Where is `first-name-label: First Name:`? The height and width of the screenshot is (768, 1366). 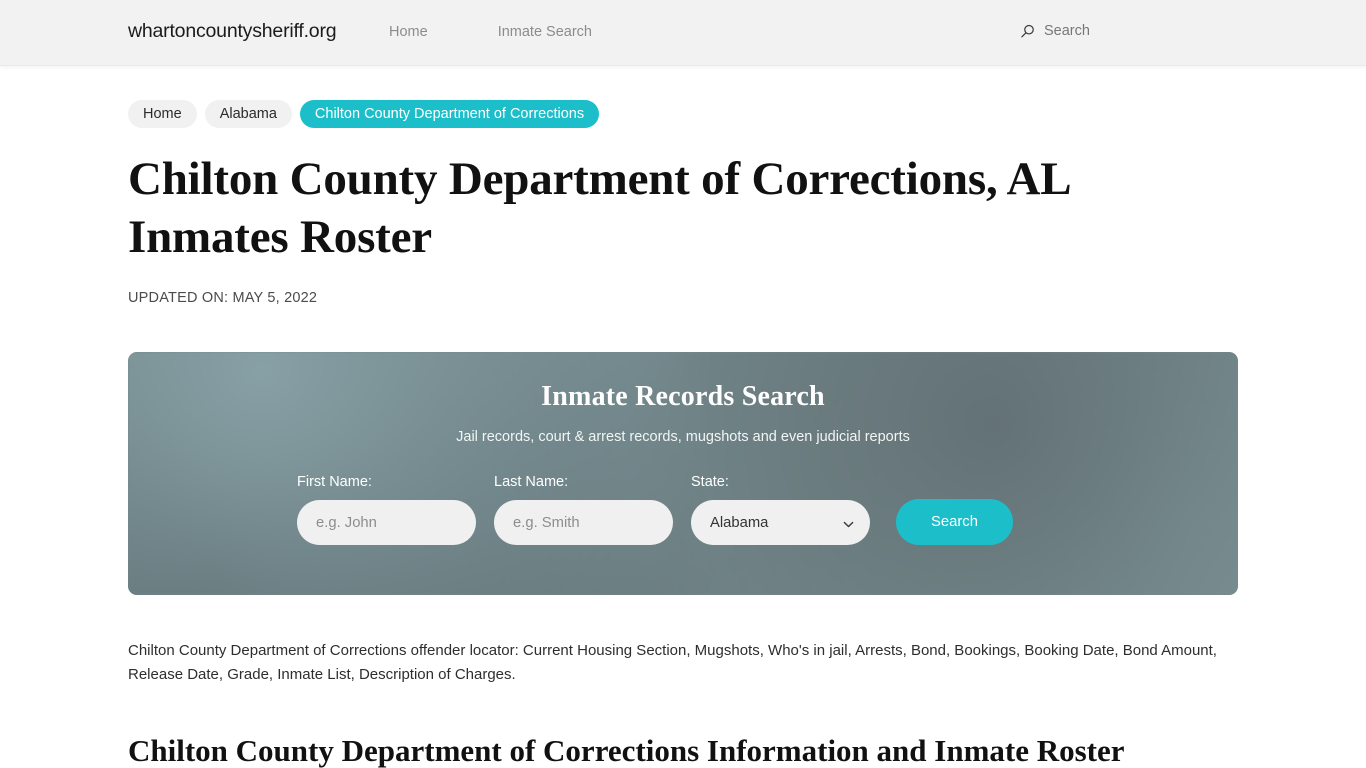
first-name-label: First Name: is located at coordinates (334, 482).